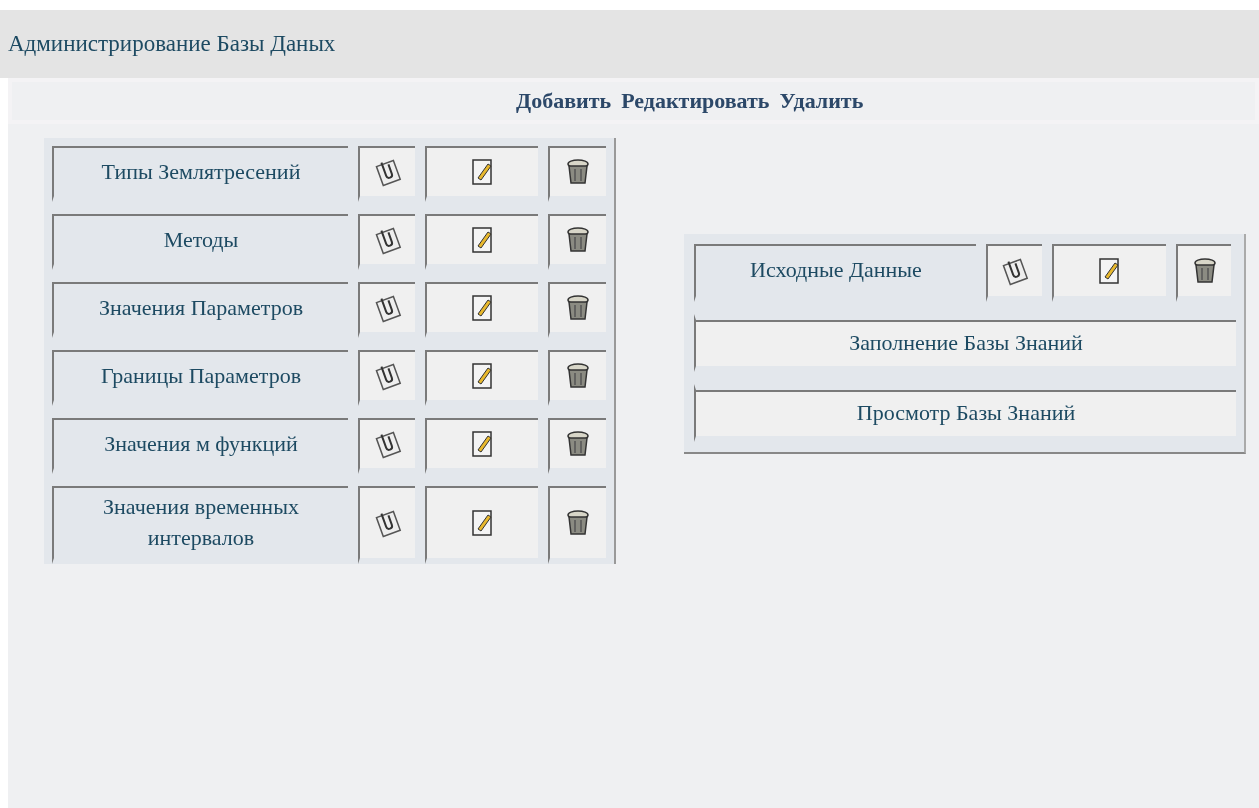  I want to click on table-cell: Значения временных интервалов, so click(200, 525).